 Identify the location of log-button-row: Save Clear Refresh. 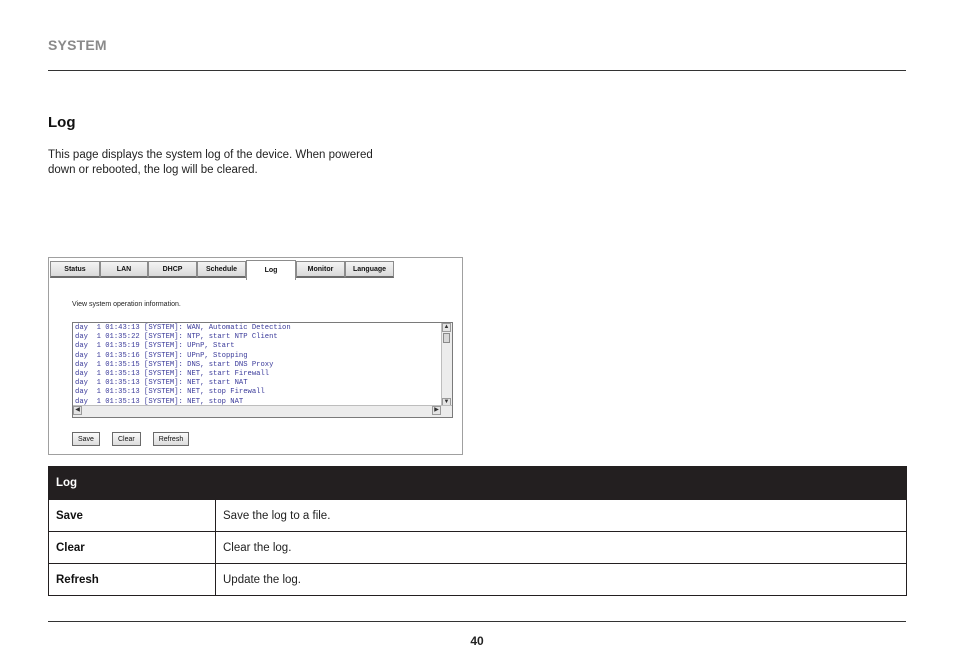
(131, 439).